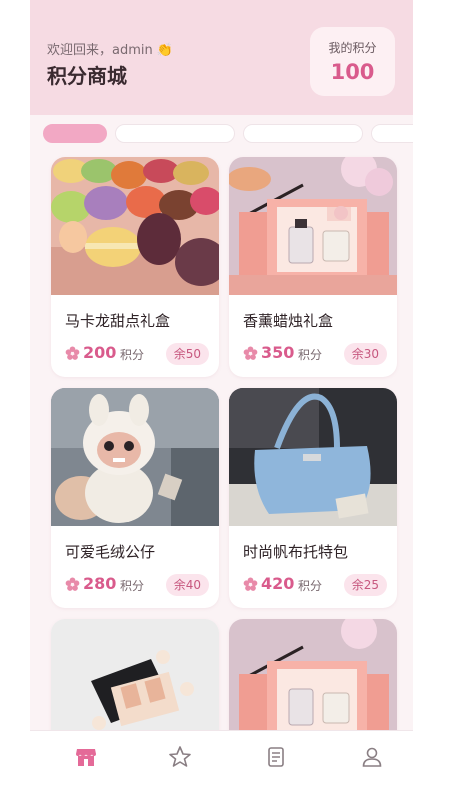 The width and height of the screenshot is (450, 800). I want to click on document-icon, so click(276, 757).